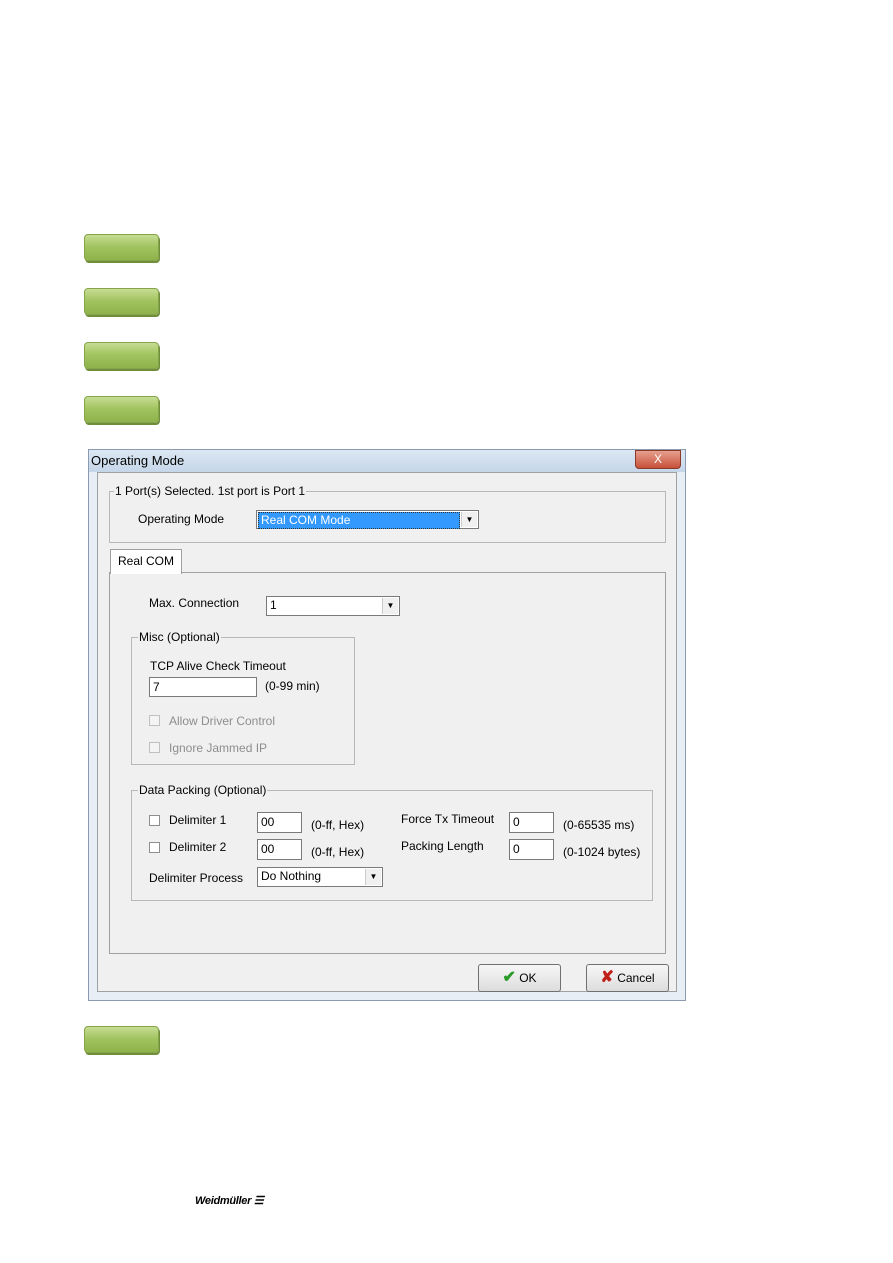 This screenshot has width=893, height=1263. I want to click on max-connection-value: 1, so click(273, 605).